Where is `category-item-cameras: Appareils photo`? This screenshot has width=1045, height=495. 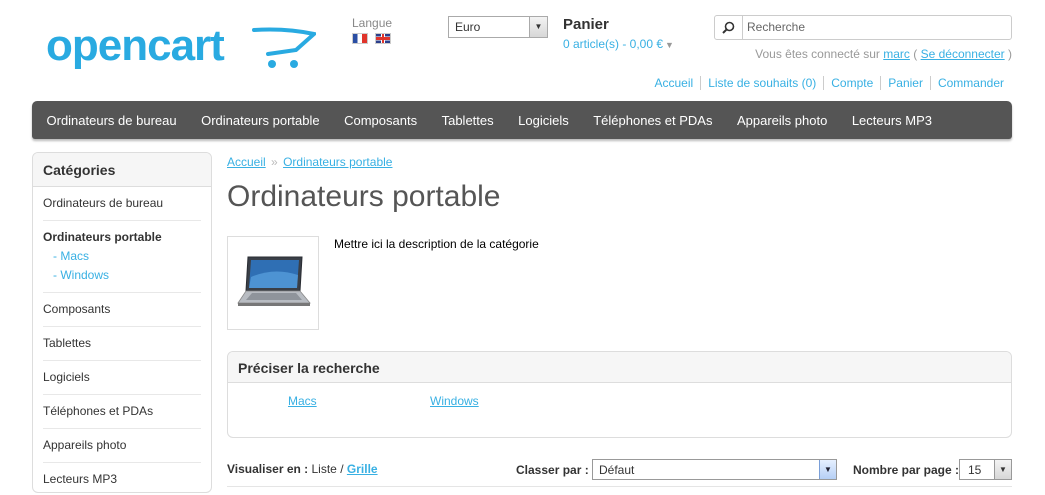
category-item-cameras: Appareils photo is located at coordinates (122, 446).